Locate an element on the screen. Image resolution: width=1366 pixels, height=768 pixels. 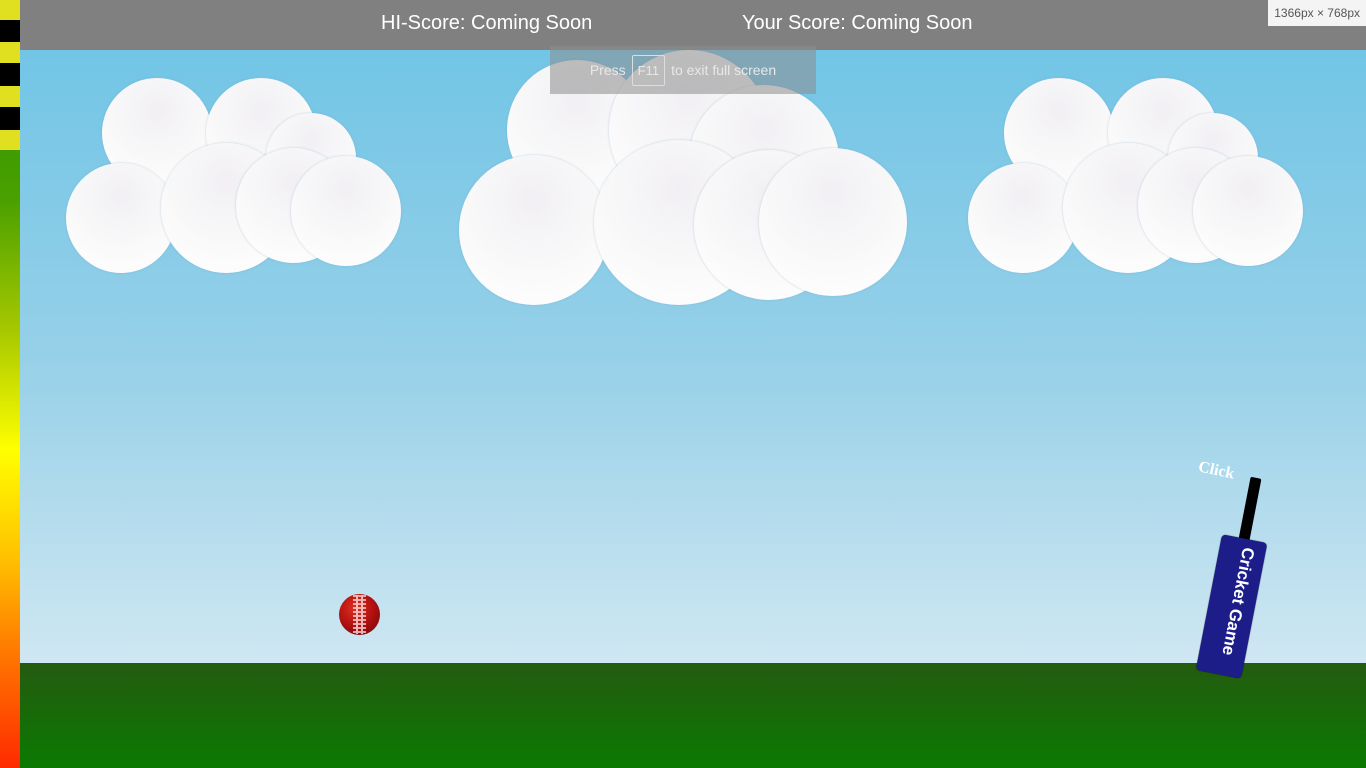
cloud-middle is located at coordinates (684, 178).